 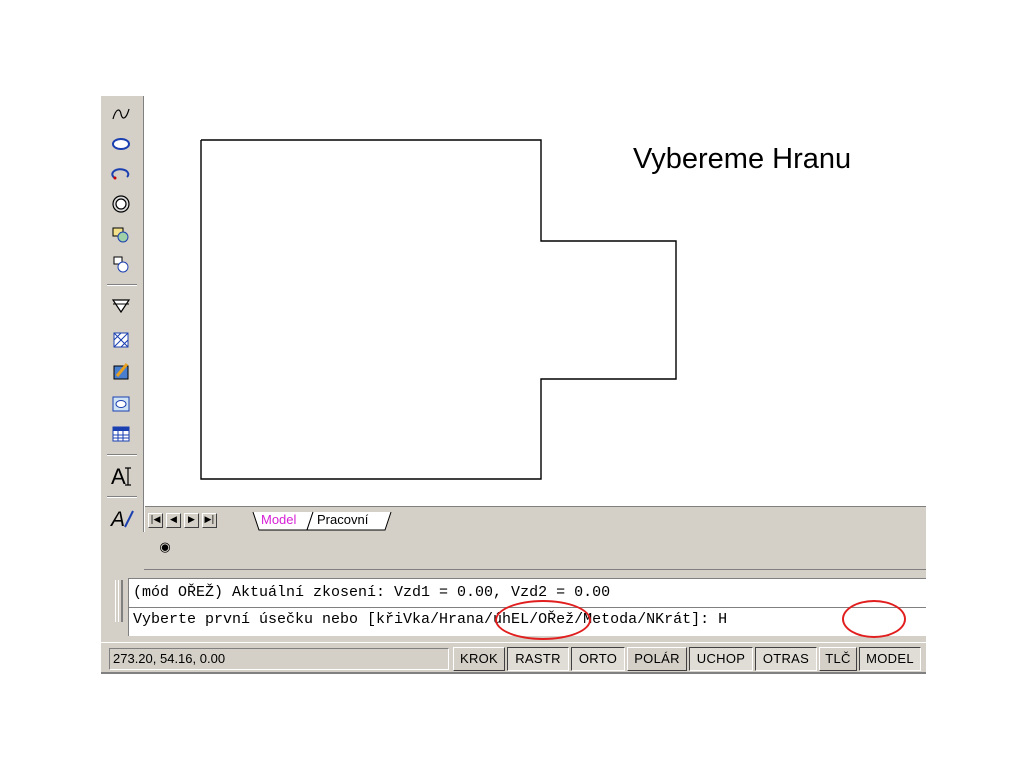 What do you see at coordinates (479, 659) in the screenshot?
I see `krok-button: KROK` at bounding box center [479, 659].